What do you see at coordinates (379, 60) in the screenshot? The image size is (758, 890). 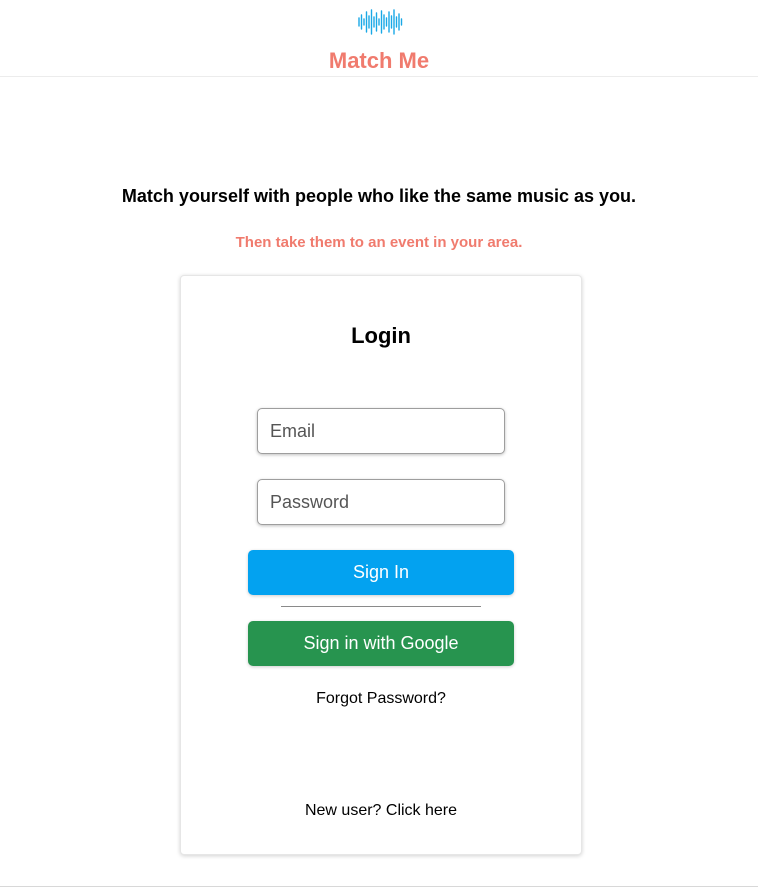 I see `brand-title: Match Me` at bounding box center [379, 60].